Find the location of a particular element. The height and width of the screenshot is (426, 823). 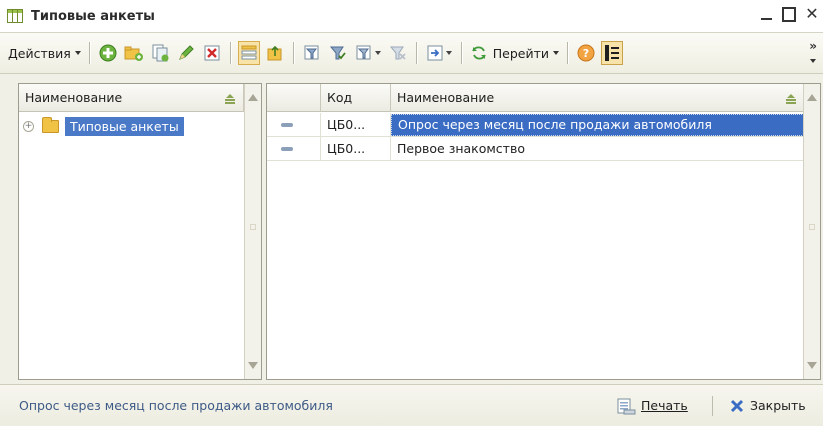

filter-history-button is located at coordinates (368, 53).